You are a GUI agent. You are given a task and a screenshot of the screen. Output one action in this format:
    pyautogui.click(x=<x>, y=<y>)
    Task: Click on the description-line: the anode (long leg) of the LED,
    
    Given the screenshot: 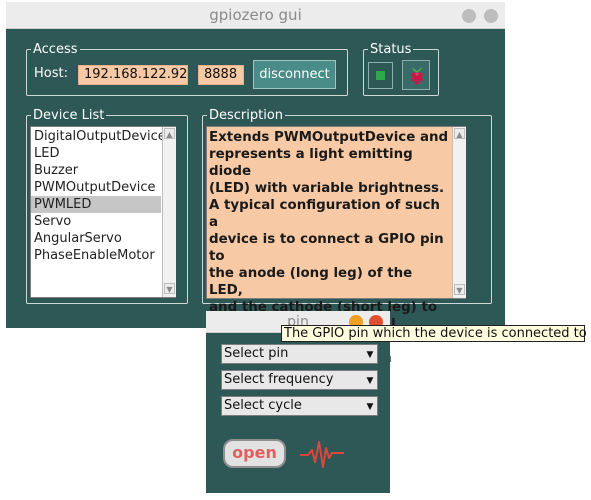 What is the action you would take?
    pyautogui.click(x=311, y=282)
    